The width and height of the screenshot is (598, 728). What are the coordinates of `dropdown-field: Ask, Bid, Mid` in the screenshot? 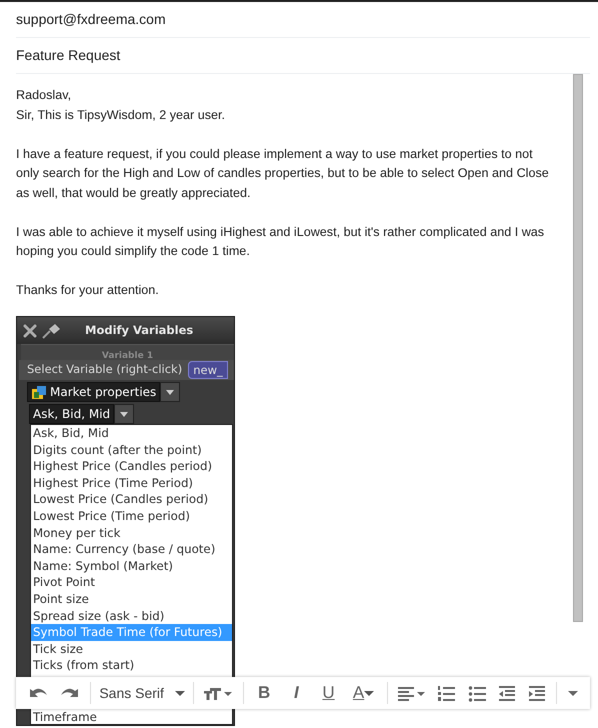 It's located at (71, 414).